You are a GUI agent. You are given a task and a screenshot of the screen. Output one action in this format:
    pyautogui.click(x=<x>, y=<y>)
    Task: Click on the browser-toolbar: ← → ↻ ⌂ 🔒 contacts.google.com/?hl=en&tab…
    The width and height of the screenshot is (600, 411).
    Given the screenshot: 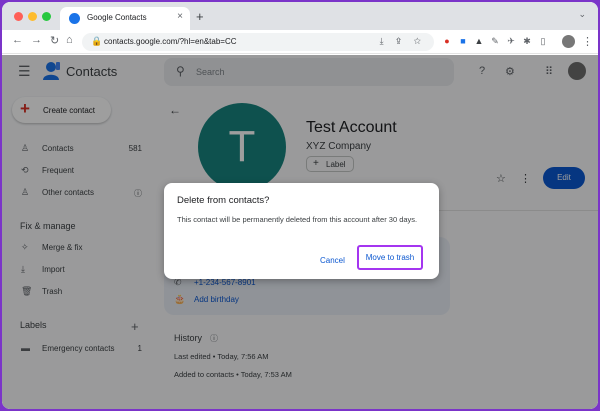 What is the action you would take?
    pyautogui.click(x=300, y=42)
    